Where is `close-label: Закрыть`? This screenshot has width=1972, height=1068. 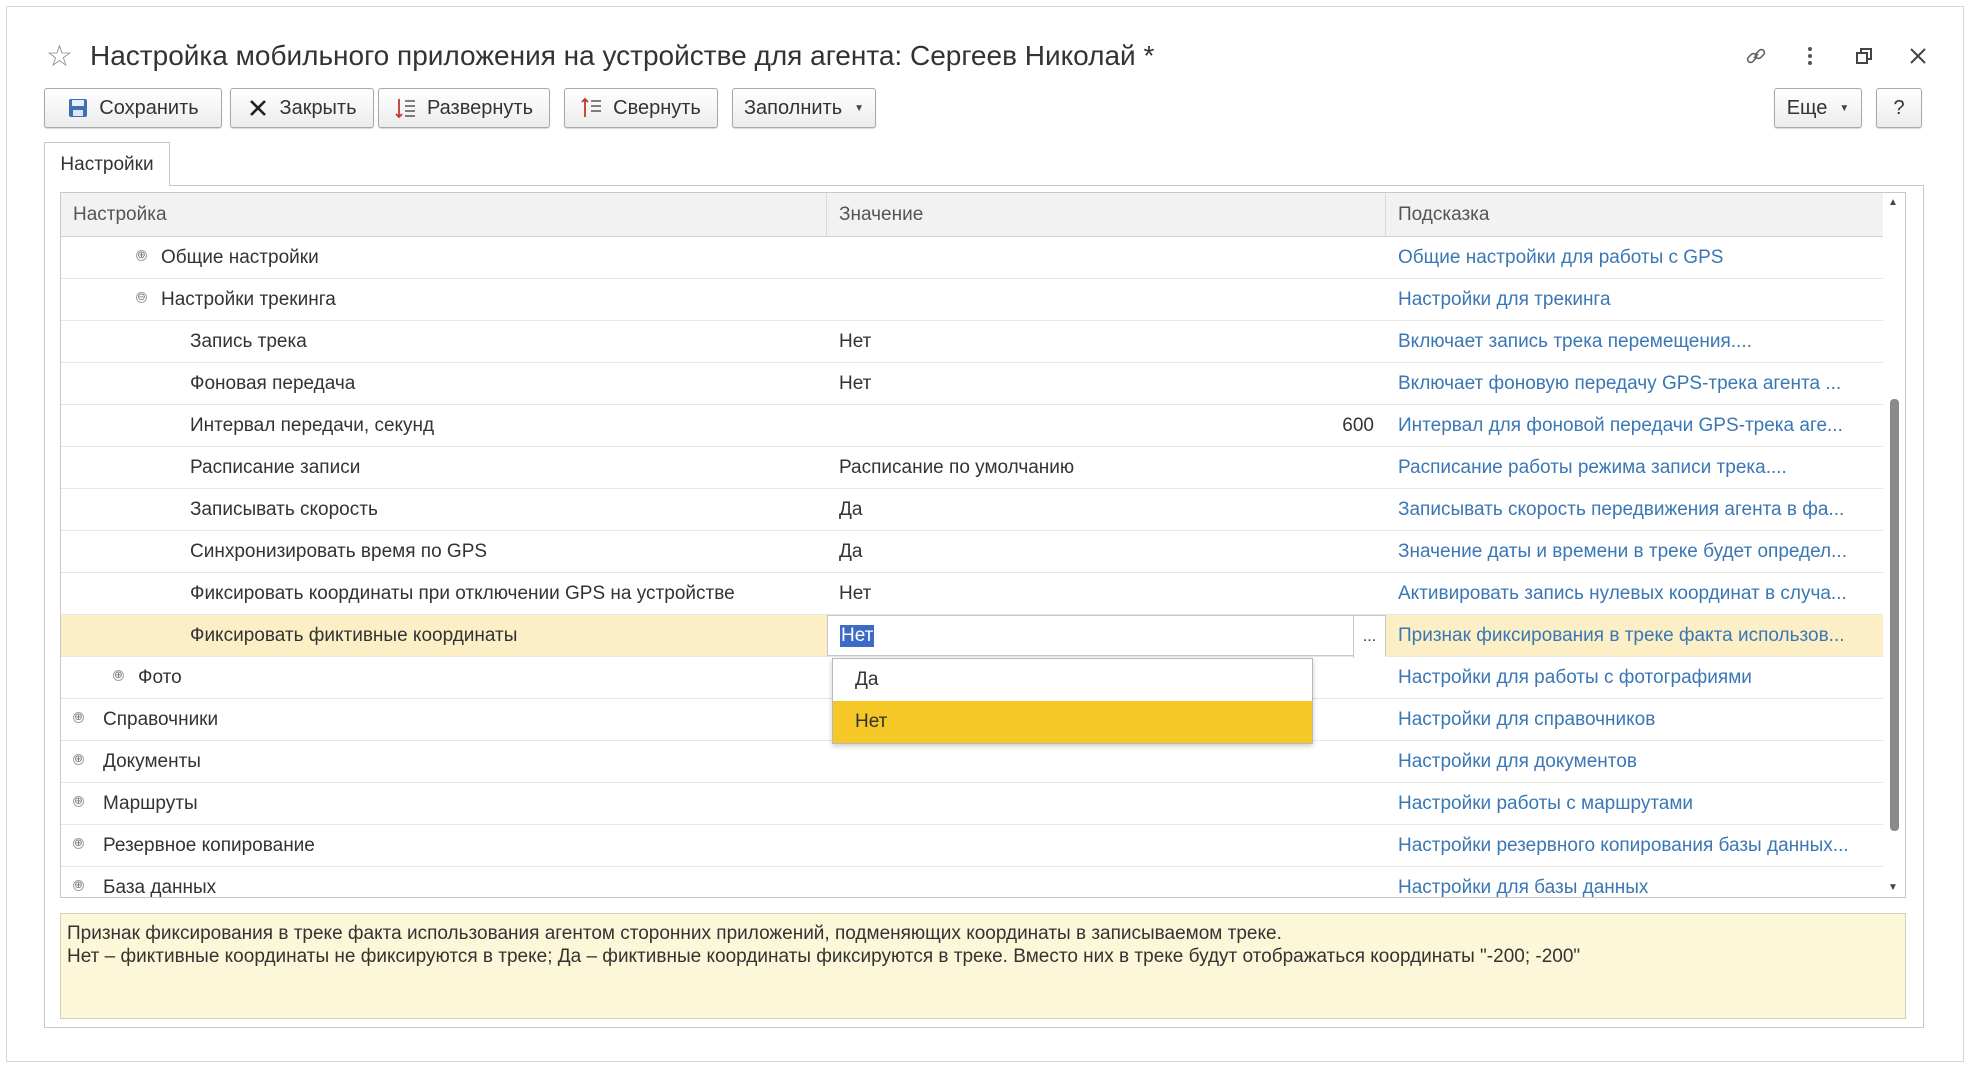
close-label: Закрыть is located at coordinates (318, 107).